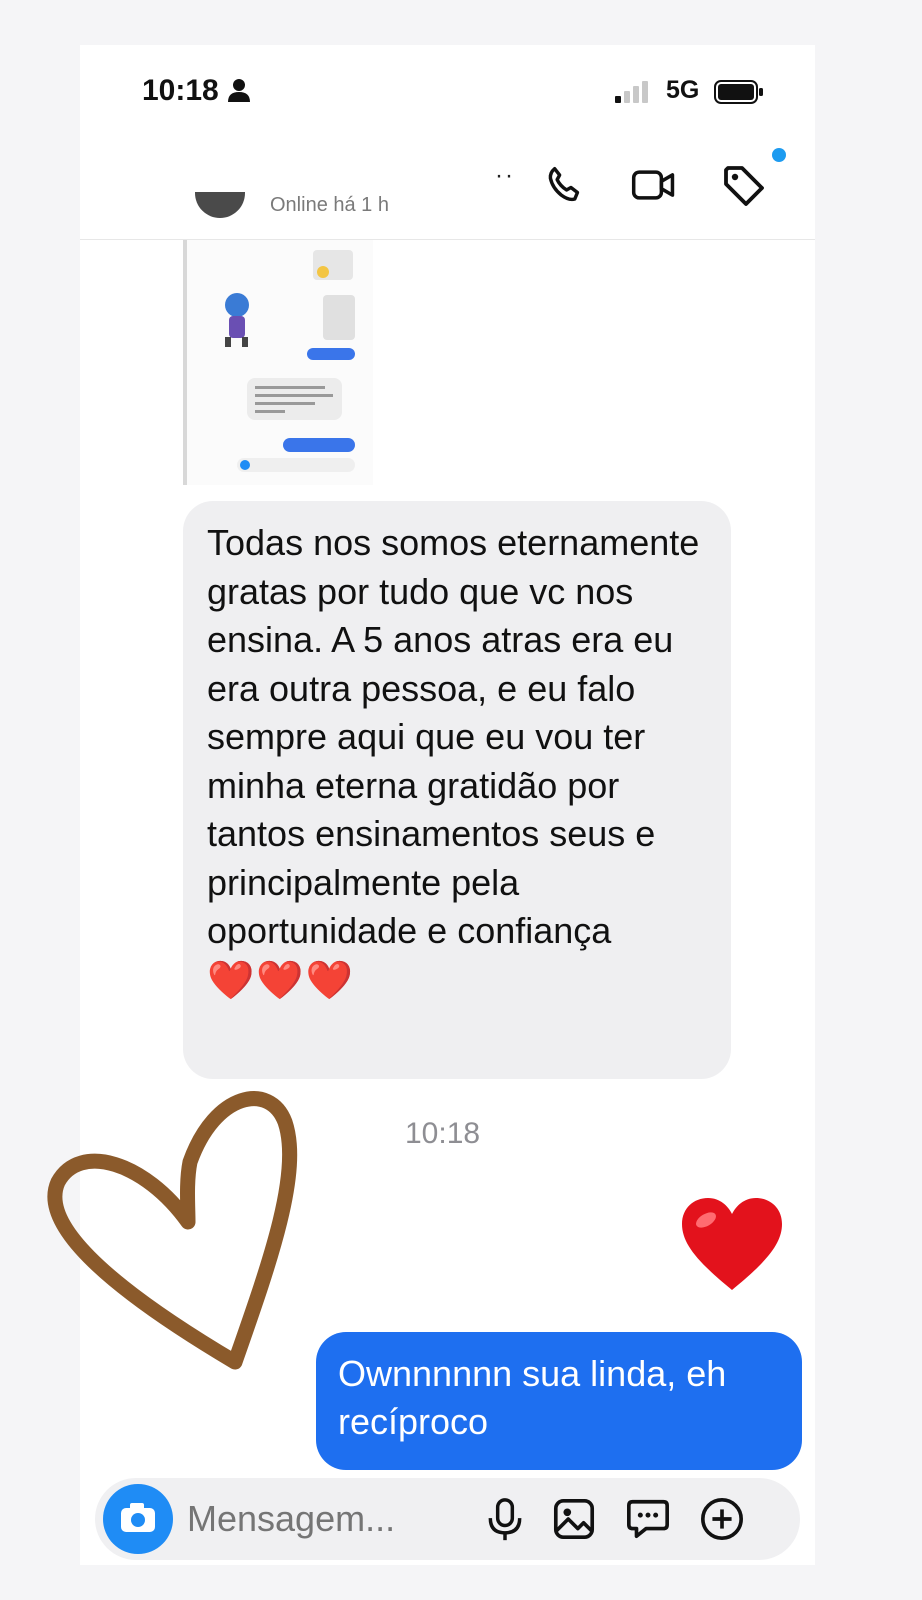  Describe the element at coordinates (175, 1234) in the screenshot. I see `heart-doodle` at that location.